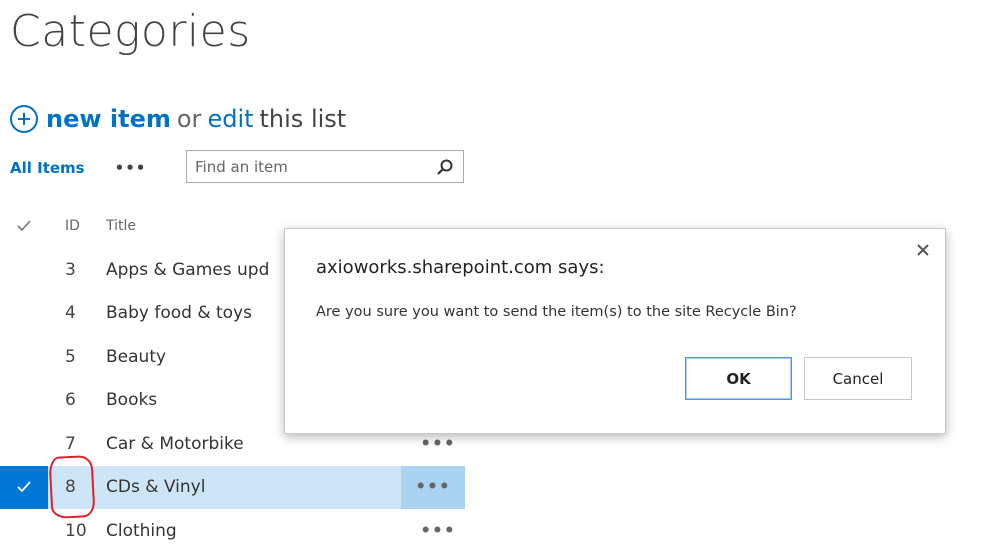 This screenshot has width=981, height=549. What do you see at coordinates (253, 487) in the screenshot?
I see `row-title: CDs & Vinyl` at bounding box center [253, 487].